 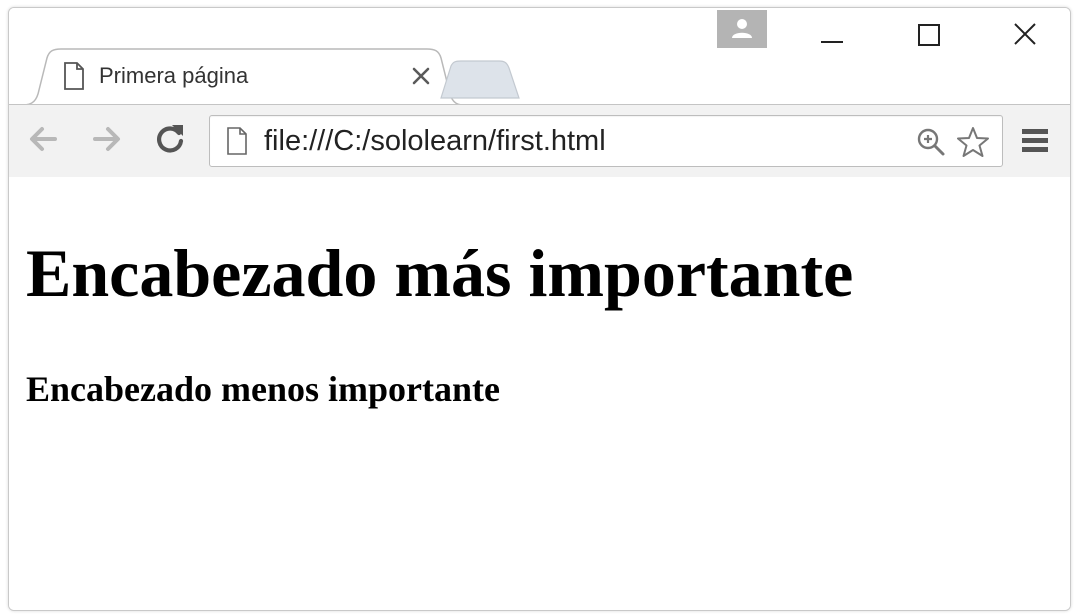 I want to click on zoom-in-icon, so click(x=931, y=142).